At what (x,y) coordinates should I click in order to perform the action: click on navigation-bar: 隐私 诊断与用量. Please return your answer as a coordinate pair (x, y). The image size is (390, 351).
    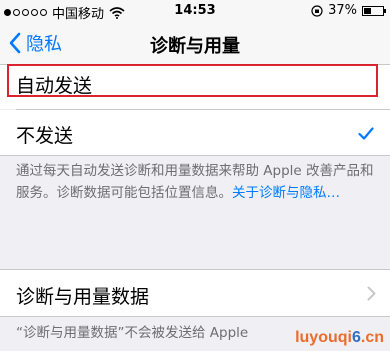
    Looking at the image, I should click on (195, 43).